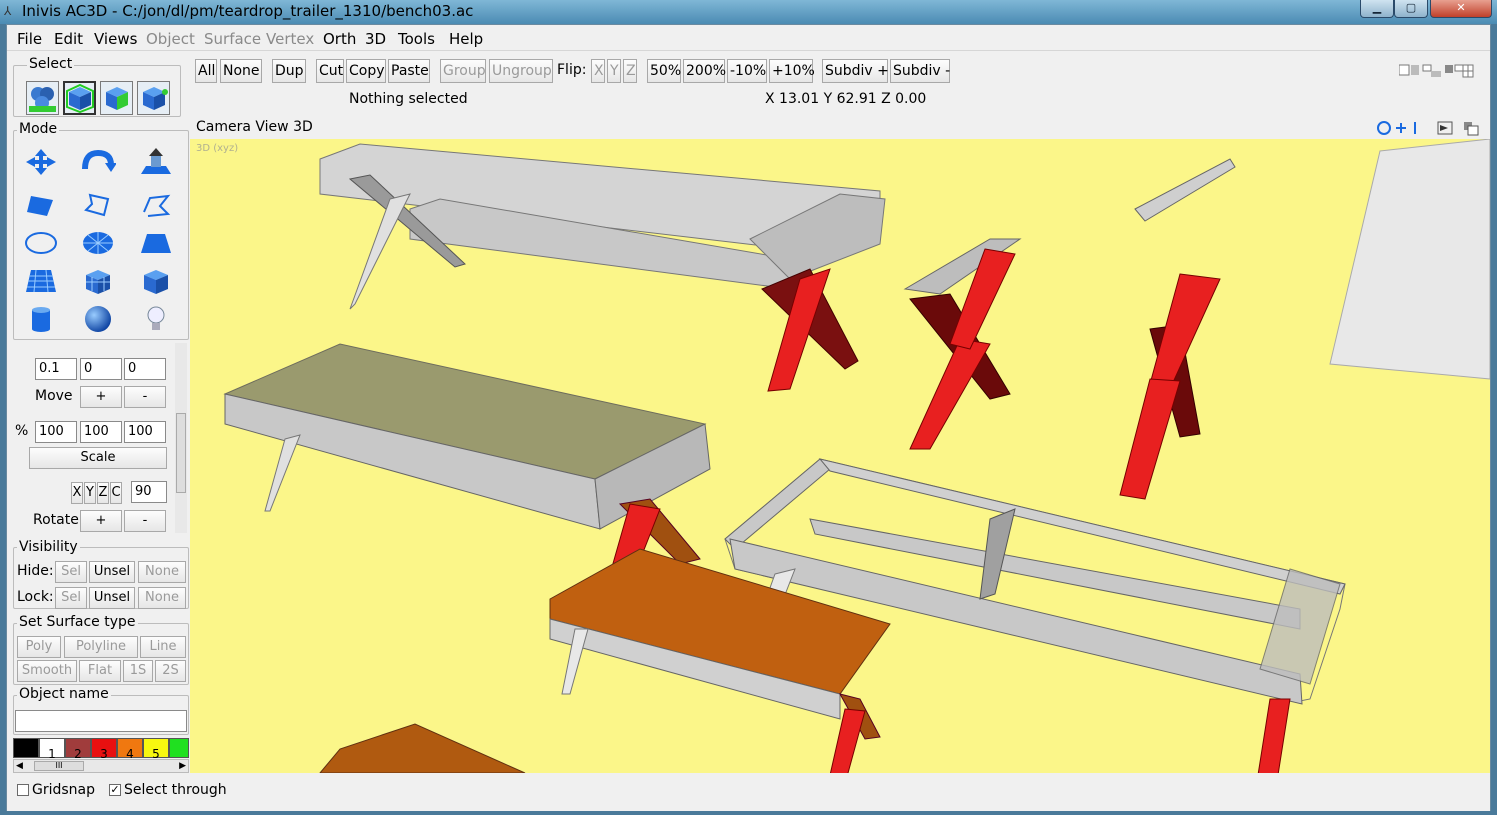  Describe the element at coordinates (101, 766) in the screenshot. I see `palette-scrollbar: ◀ III ▶` at that location.